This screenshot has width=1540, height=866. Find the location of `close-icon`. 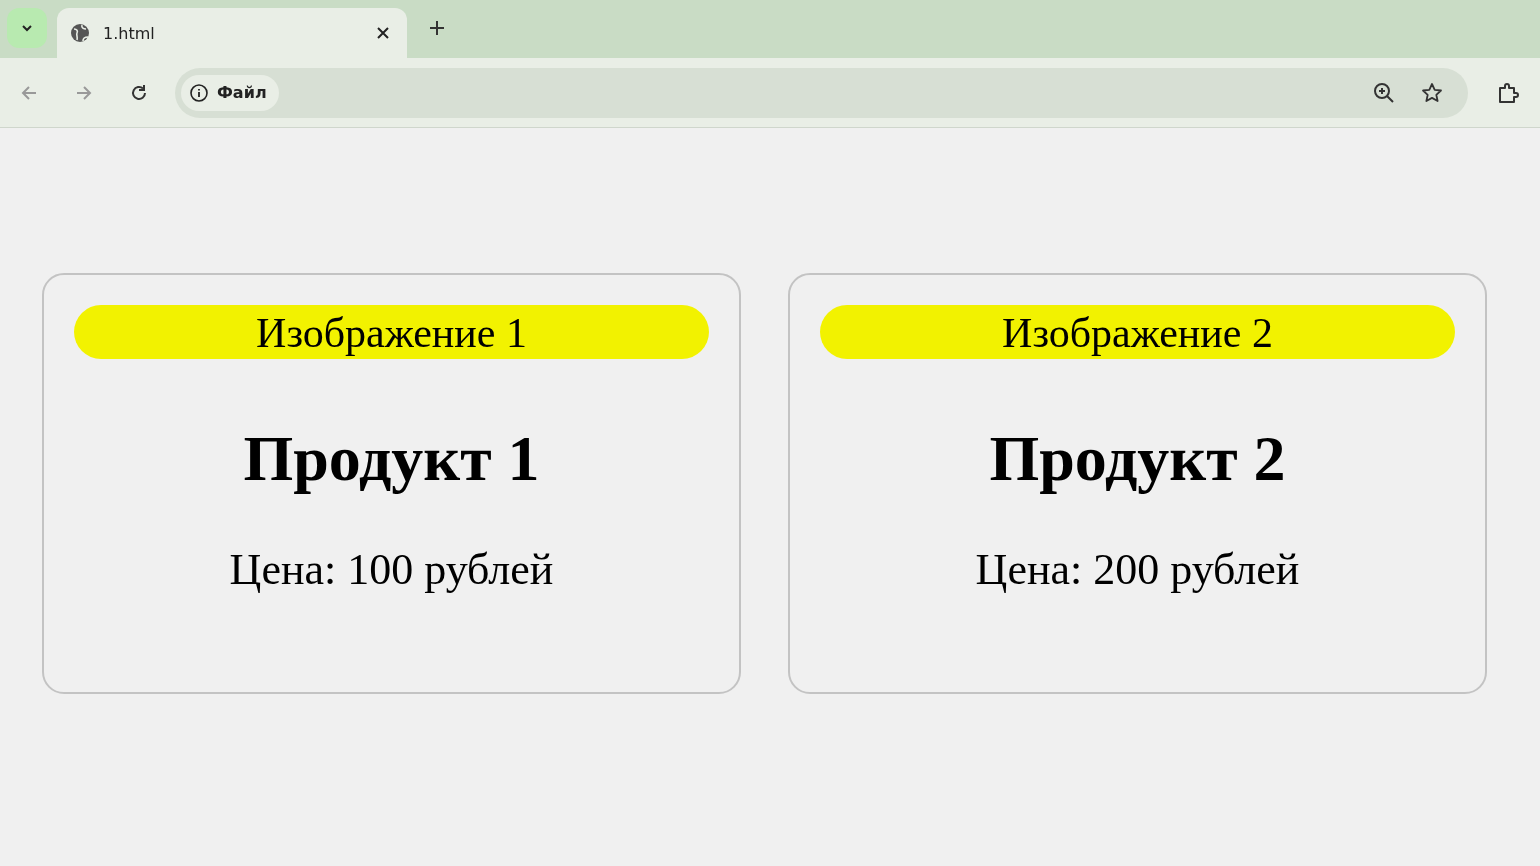

close-icon is located at coordinates (383, 33).